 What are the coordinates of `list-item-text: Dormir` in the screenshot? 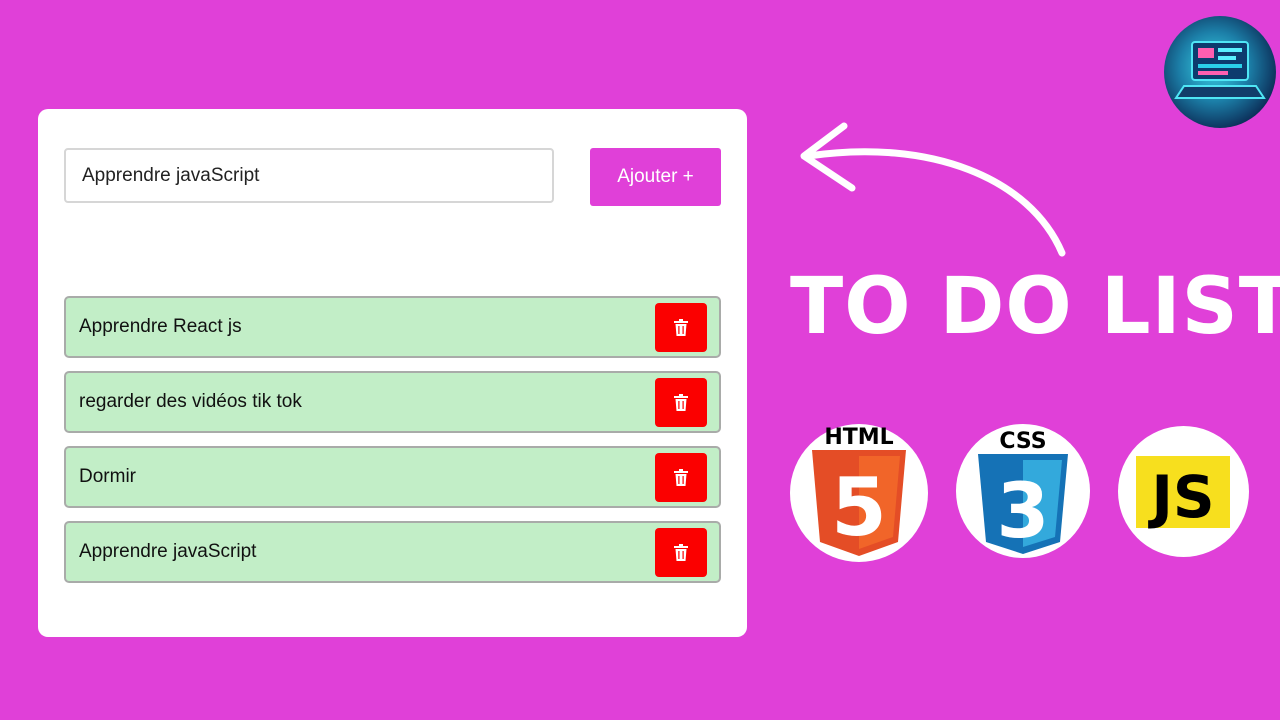 It's located at (107, 476).